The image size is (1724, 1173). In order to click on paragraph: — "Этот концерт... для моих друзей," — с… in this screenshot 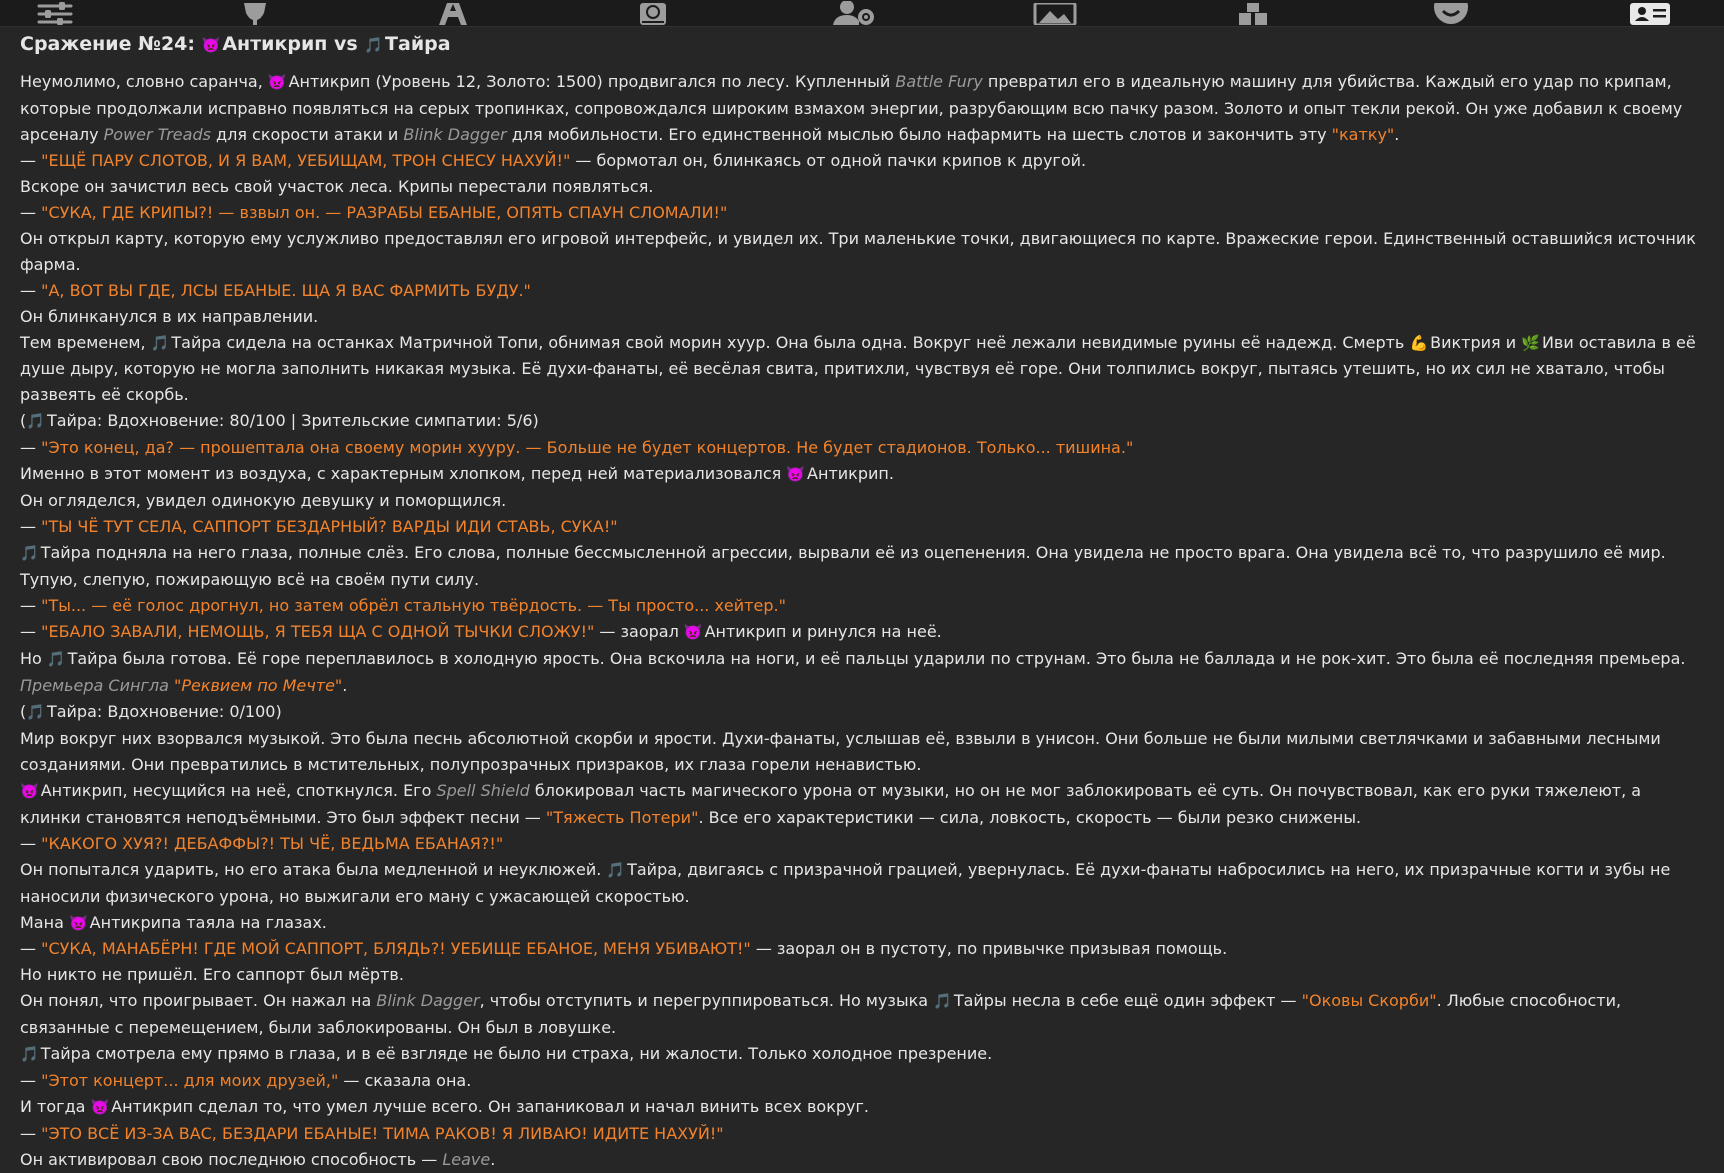, I will do `click(246, 1081)`.